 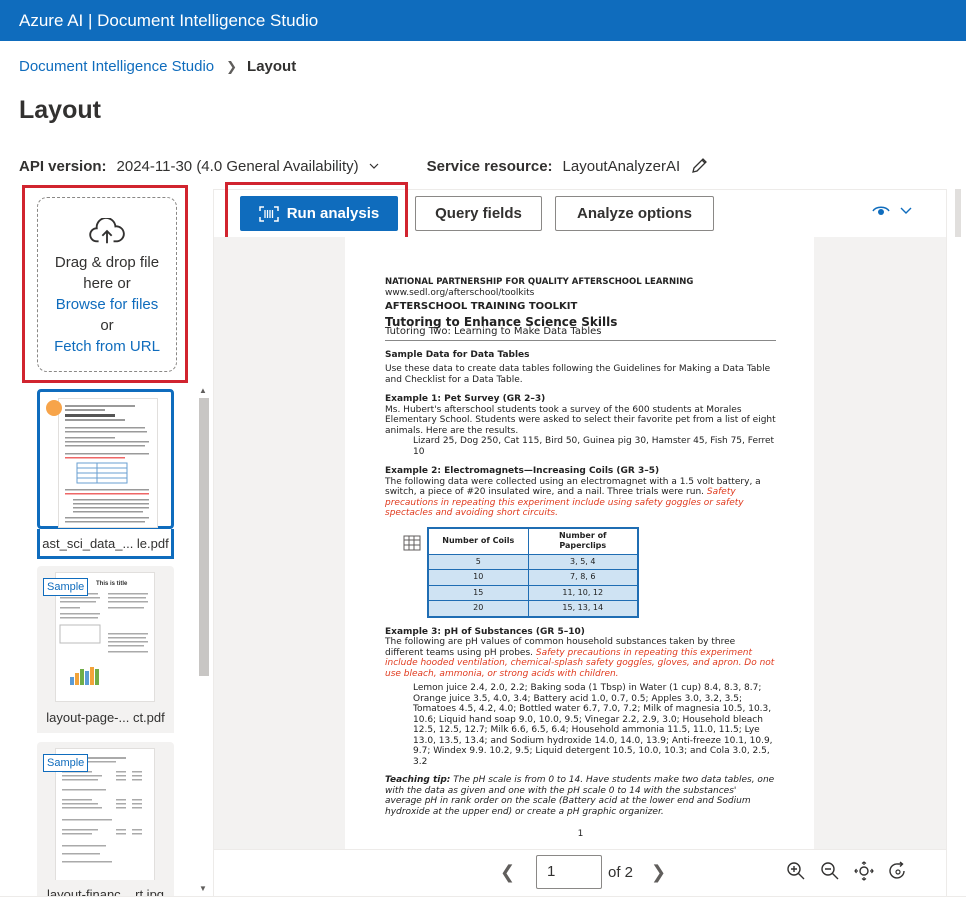 I want to click on table-cell: 3, 5, 4, so click(x=583, y=561).